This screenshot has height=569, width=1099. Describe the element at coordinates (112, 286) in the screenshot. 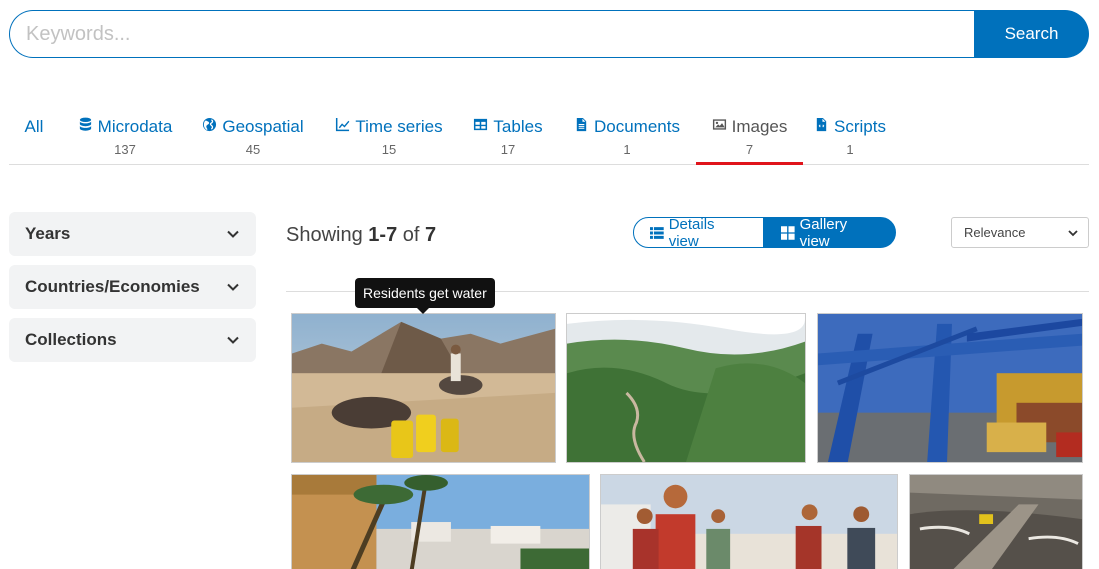

I see `facet-label: Countries/Economies` at that location.